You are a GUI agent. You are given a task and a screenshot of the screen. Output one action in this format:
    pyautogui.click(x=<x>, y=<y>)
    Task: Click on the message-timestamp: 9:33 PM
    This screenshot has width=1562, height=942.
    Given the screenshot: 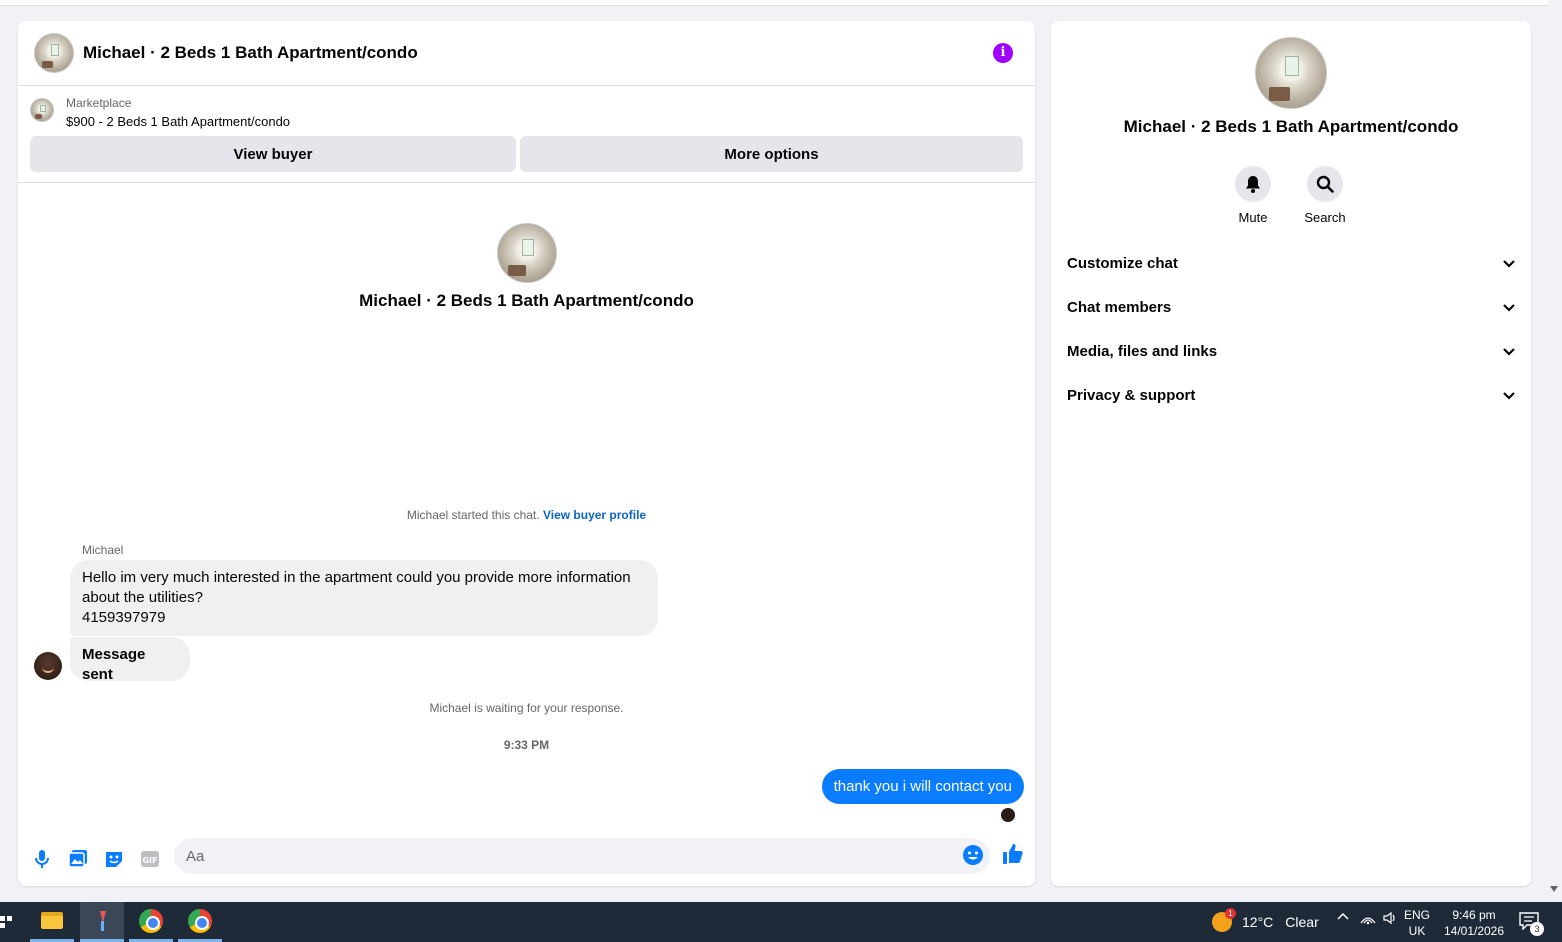 What is the action you would take?
    pyautogui.click(x=526, y=745)
    